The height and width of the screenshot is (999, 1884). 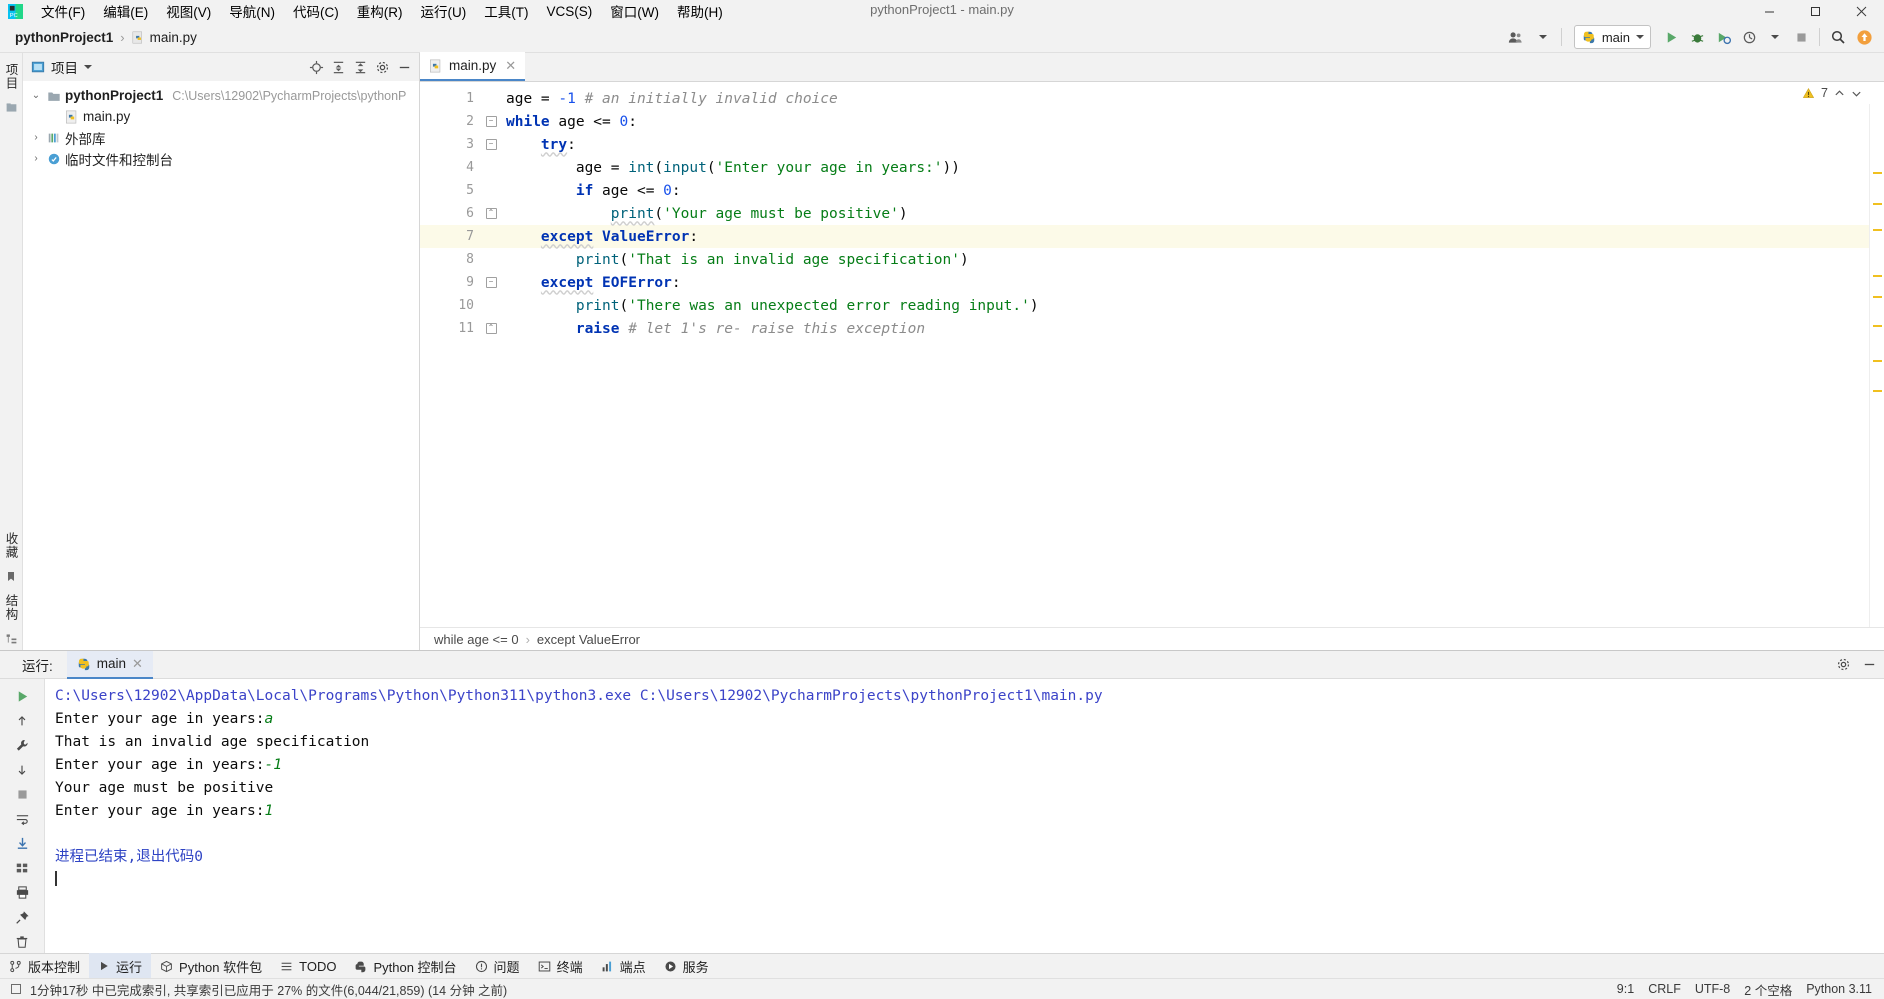 I want to click on tree-node-mainpy: main.py, so click(x=221, y=116).